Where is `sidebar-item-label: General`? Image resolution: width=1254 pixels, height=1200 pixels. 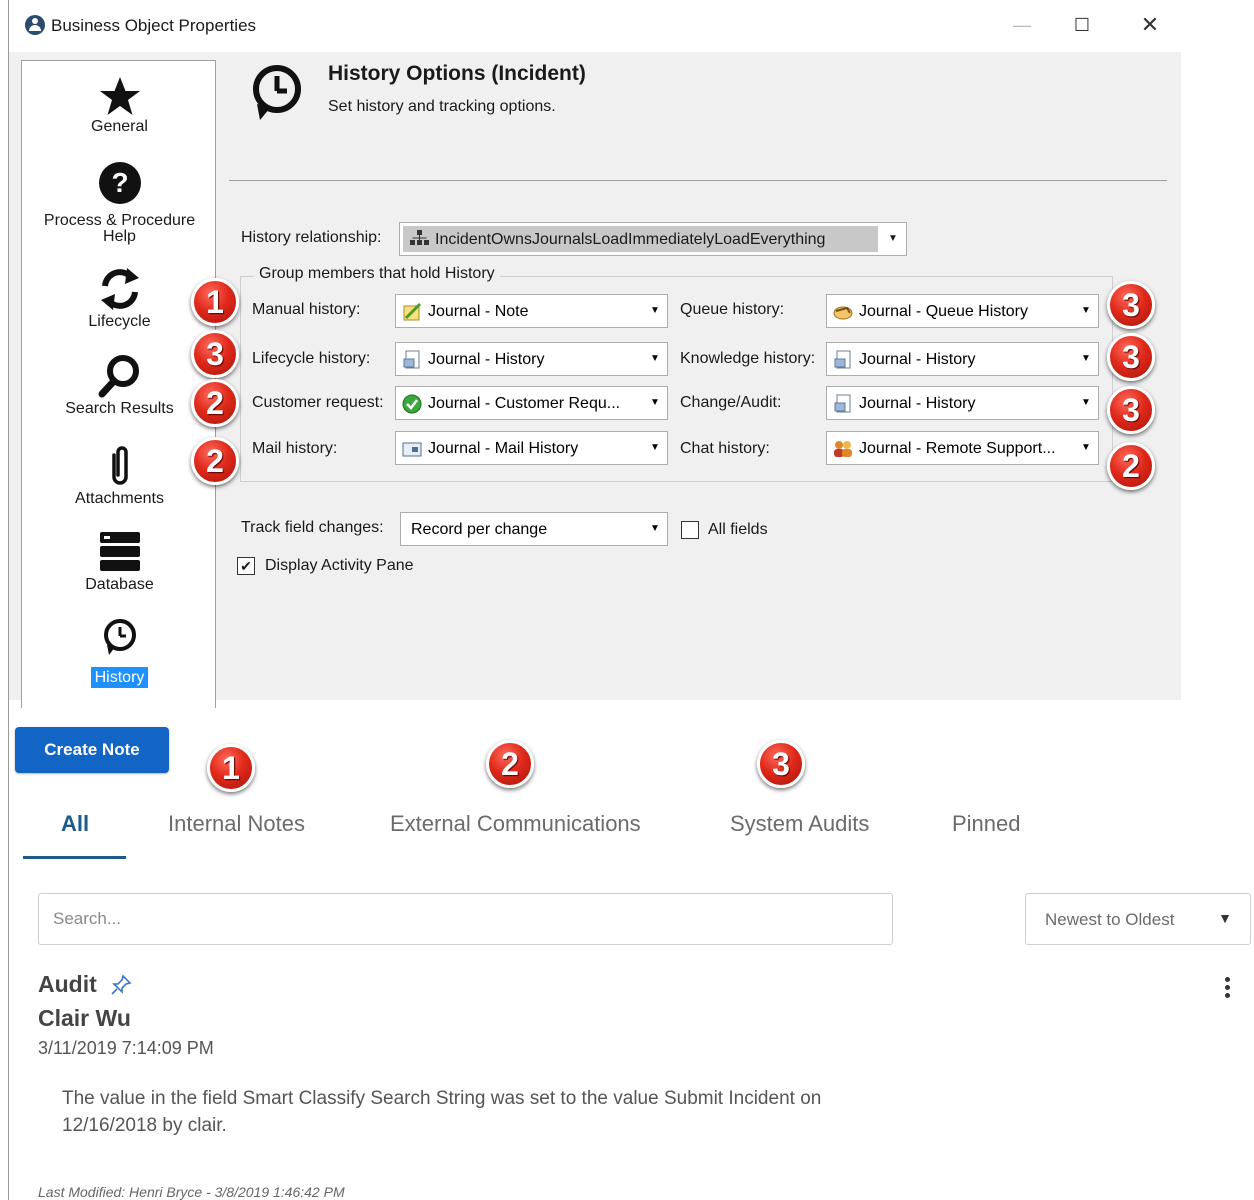
sidebar-item-label: General is located at coordinates (119, 126).